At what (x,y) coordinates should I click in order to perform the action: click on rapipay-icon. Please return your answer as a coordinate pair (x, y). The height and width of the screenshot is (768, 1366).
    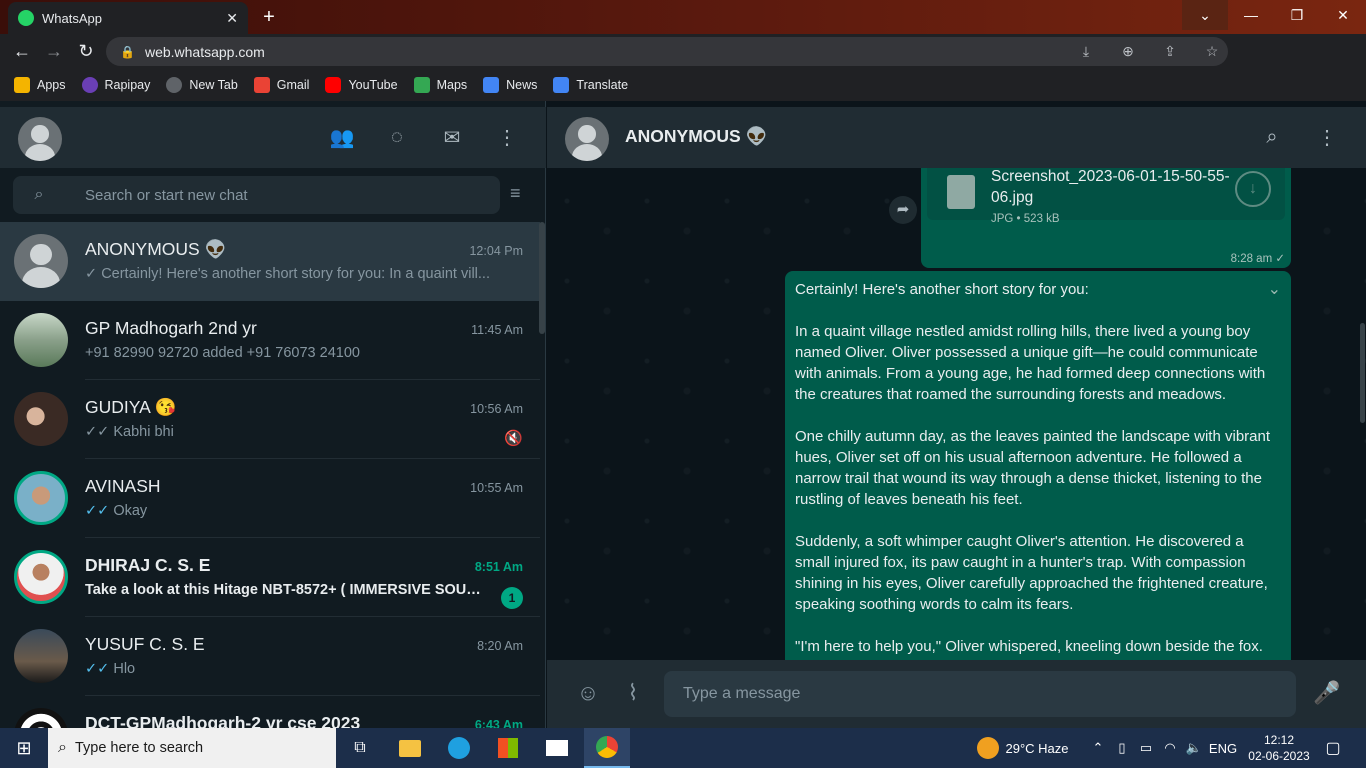
    Looking at the image, I should click on (89, 85).